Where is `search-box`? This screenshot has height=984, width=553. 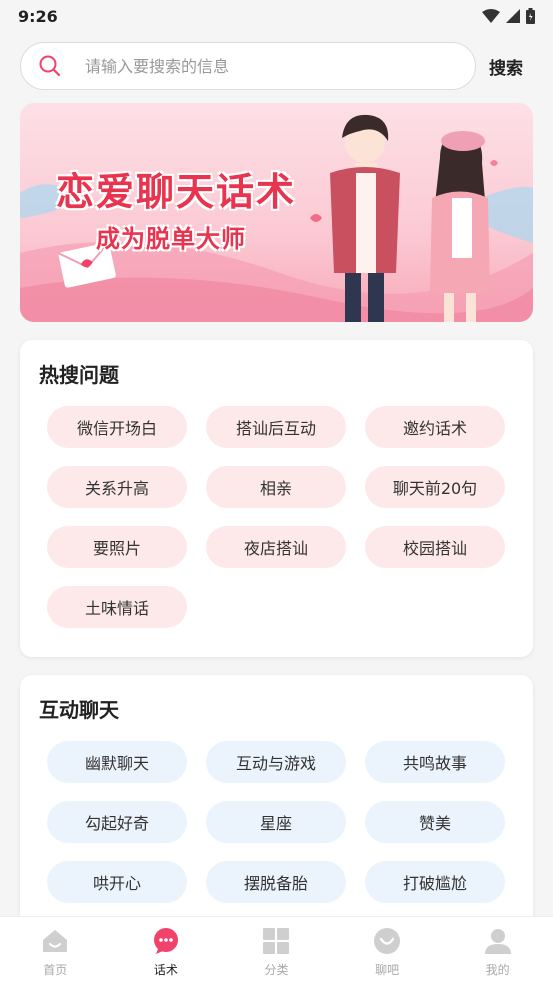
search-box is located at coordinates (248, 66).